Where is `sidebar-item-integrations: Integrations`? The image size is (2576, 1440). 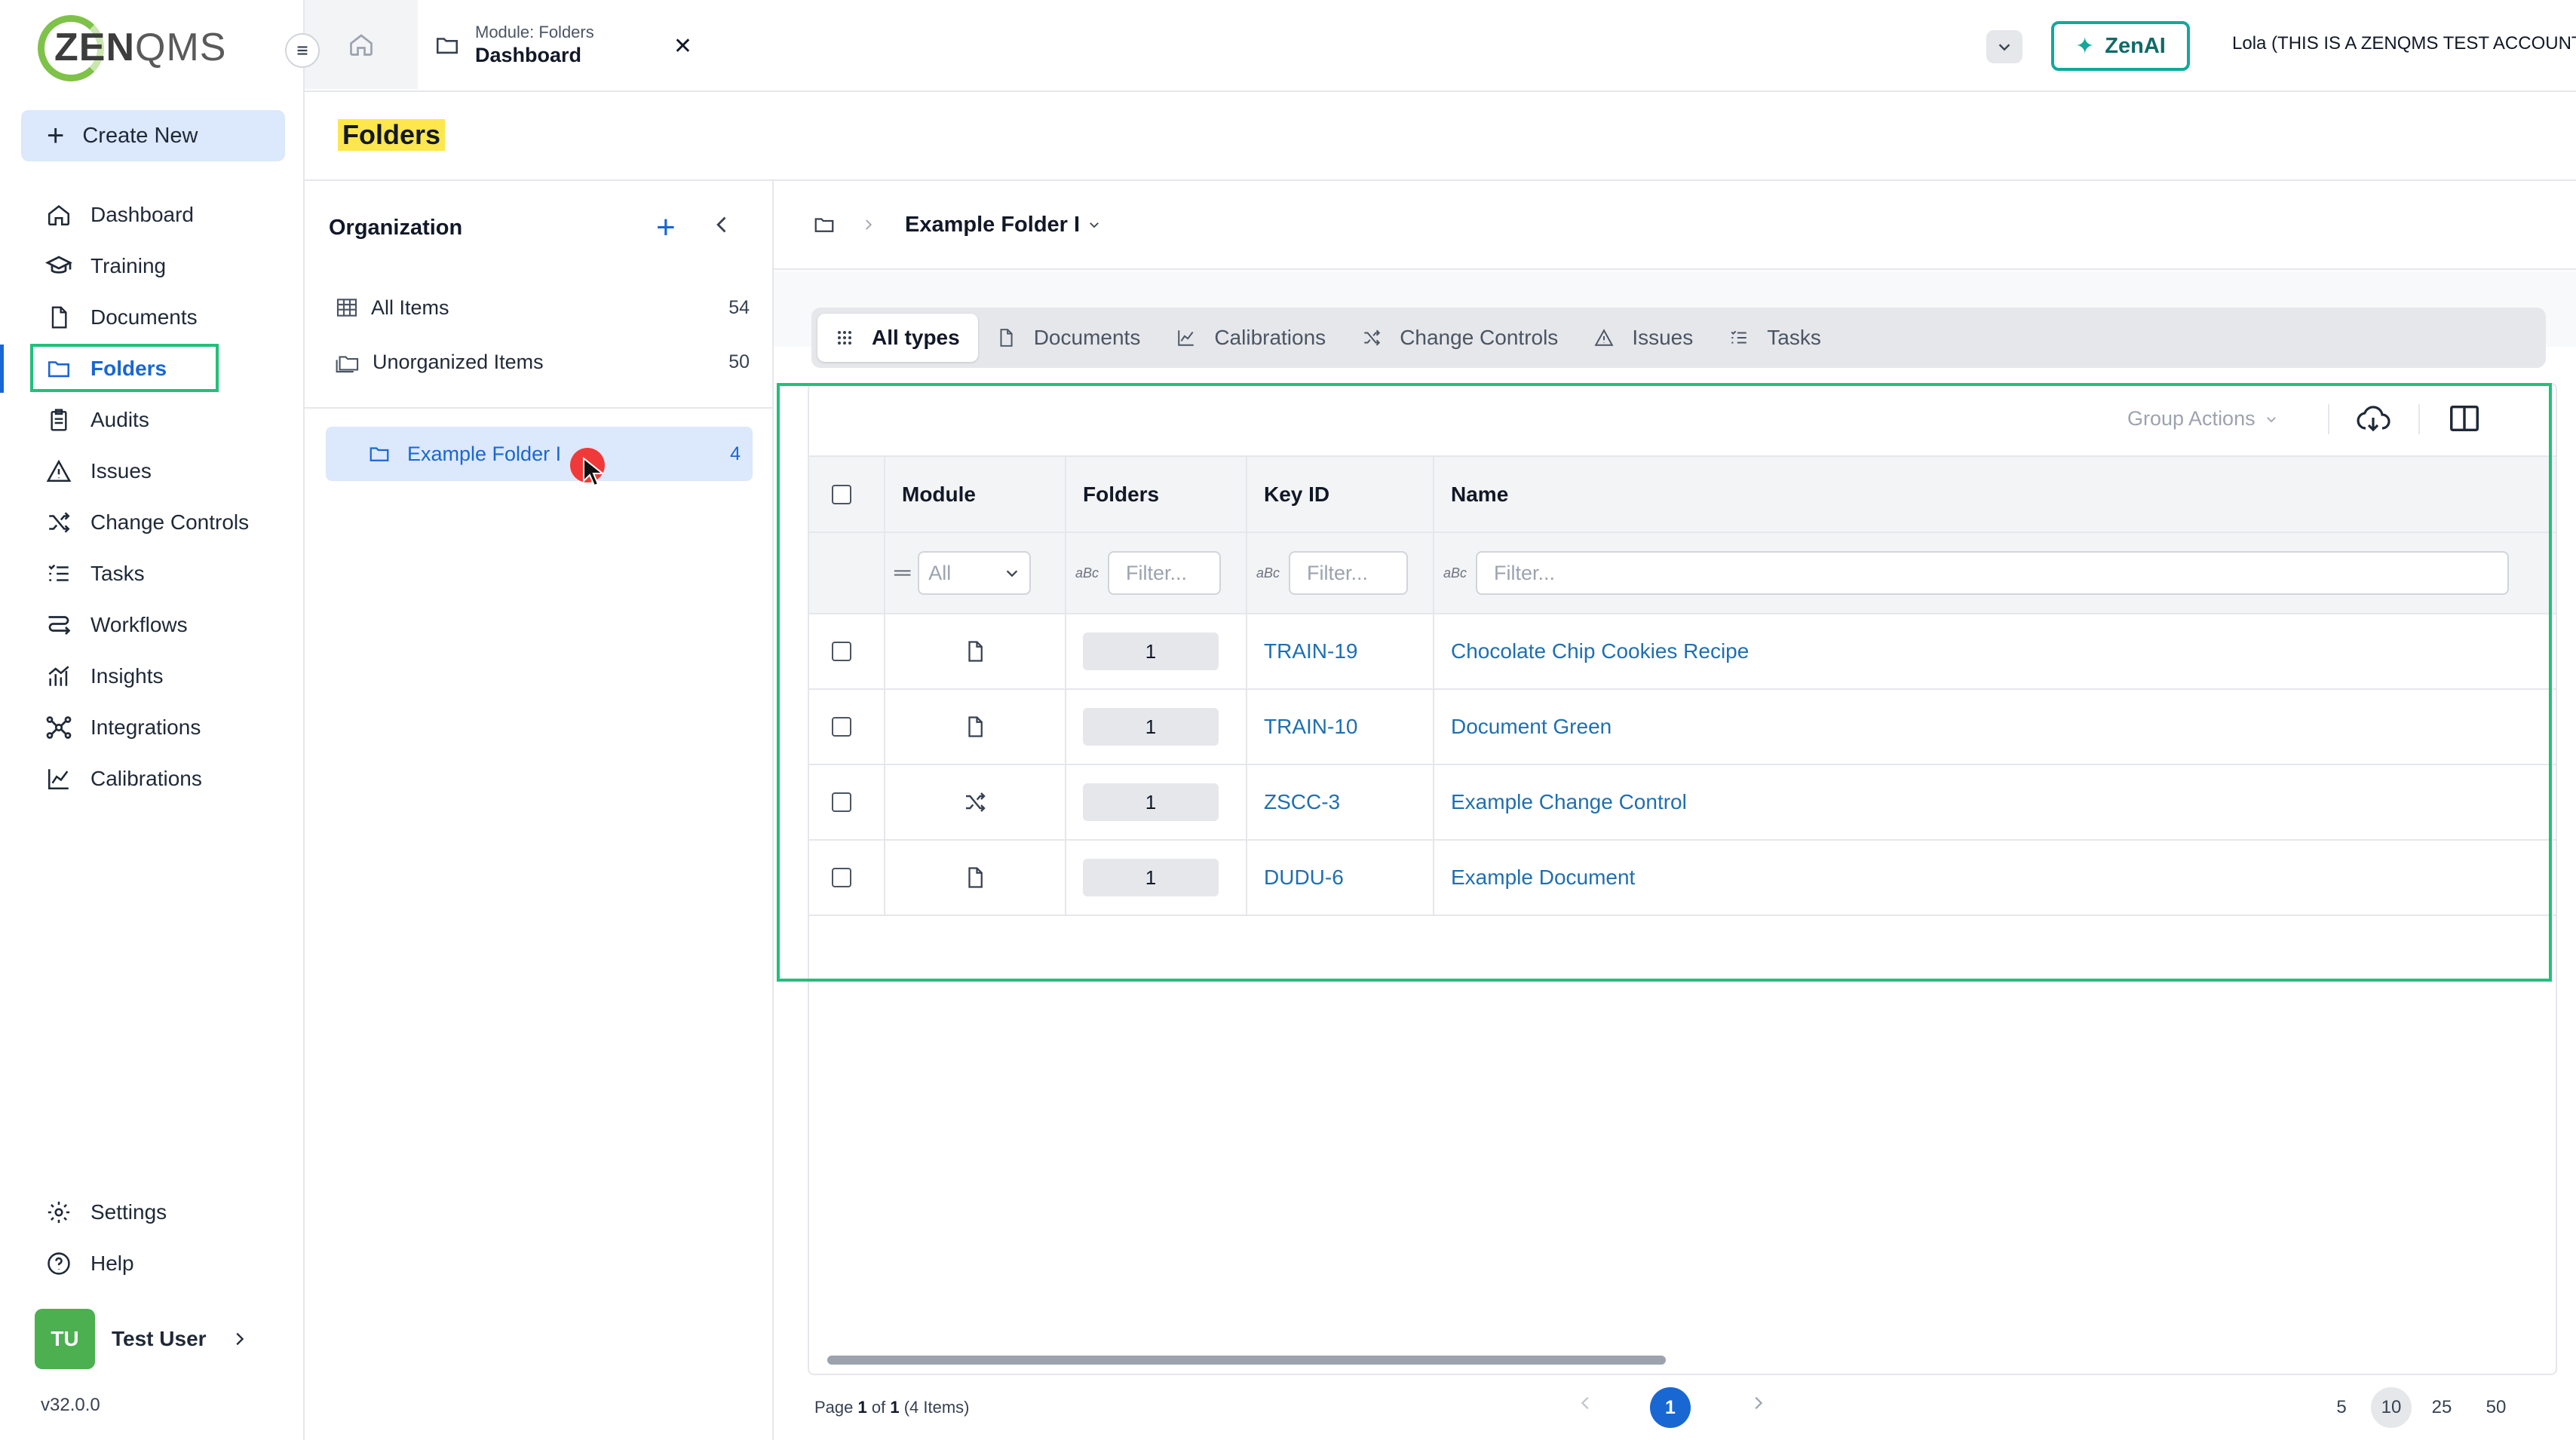 sidebar-item-integrations: Integrations is located at coordinates (152, 727).